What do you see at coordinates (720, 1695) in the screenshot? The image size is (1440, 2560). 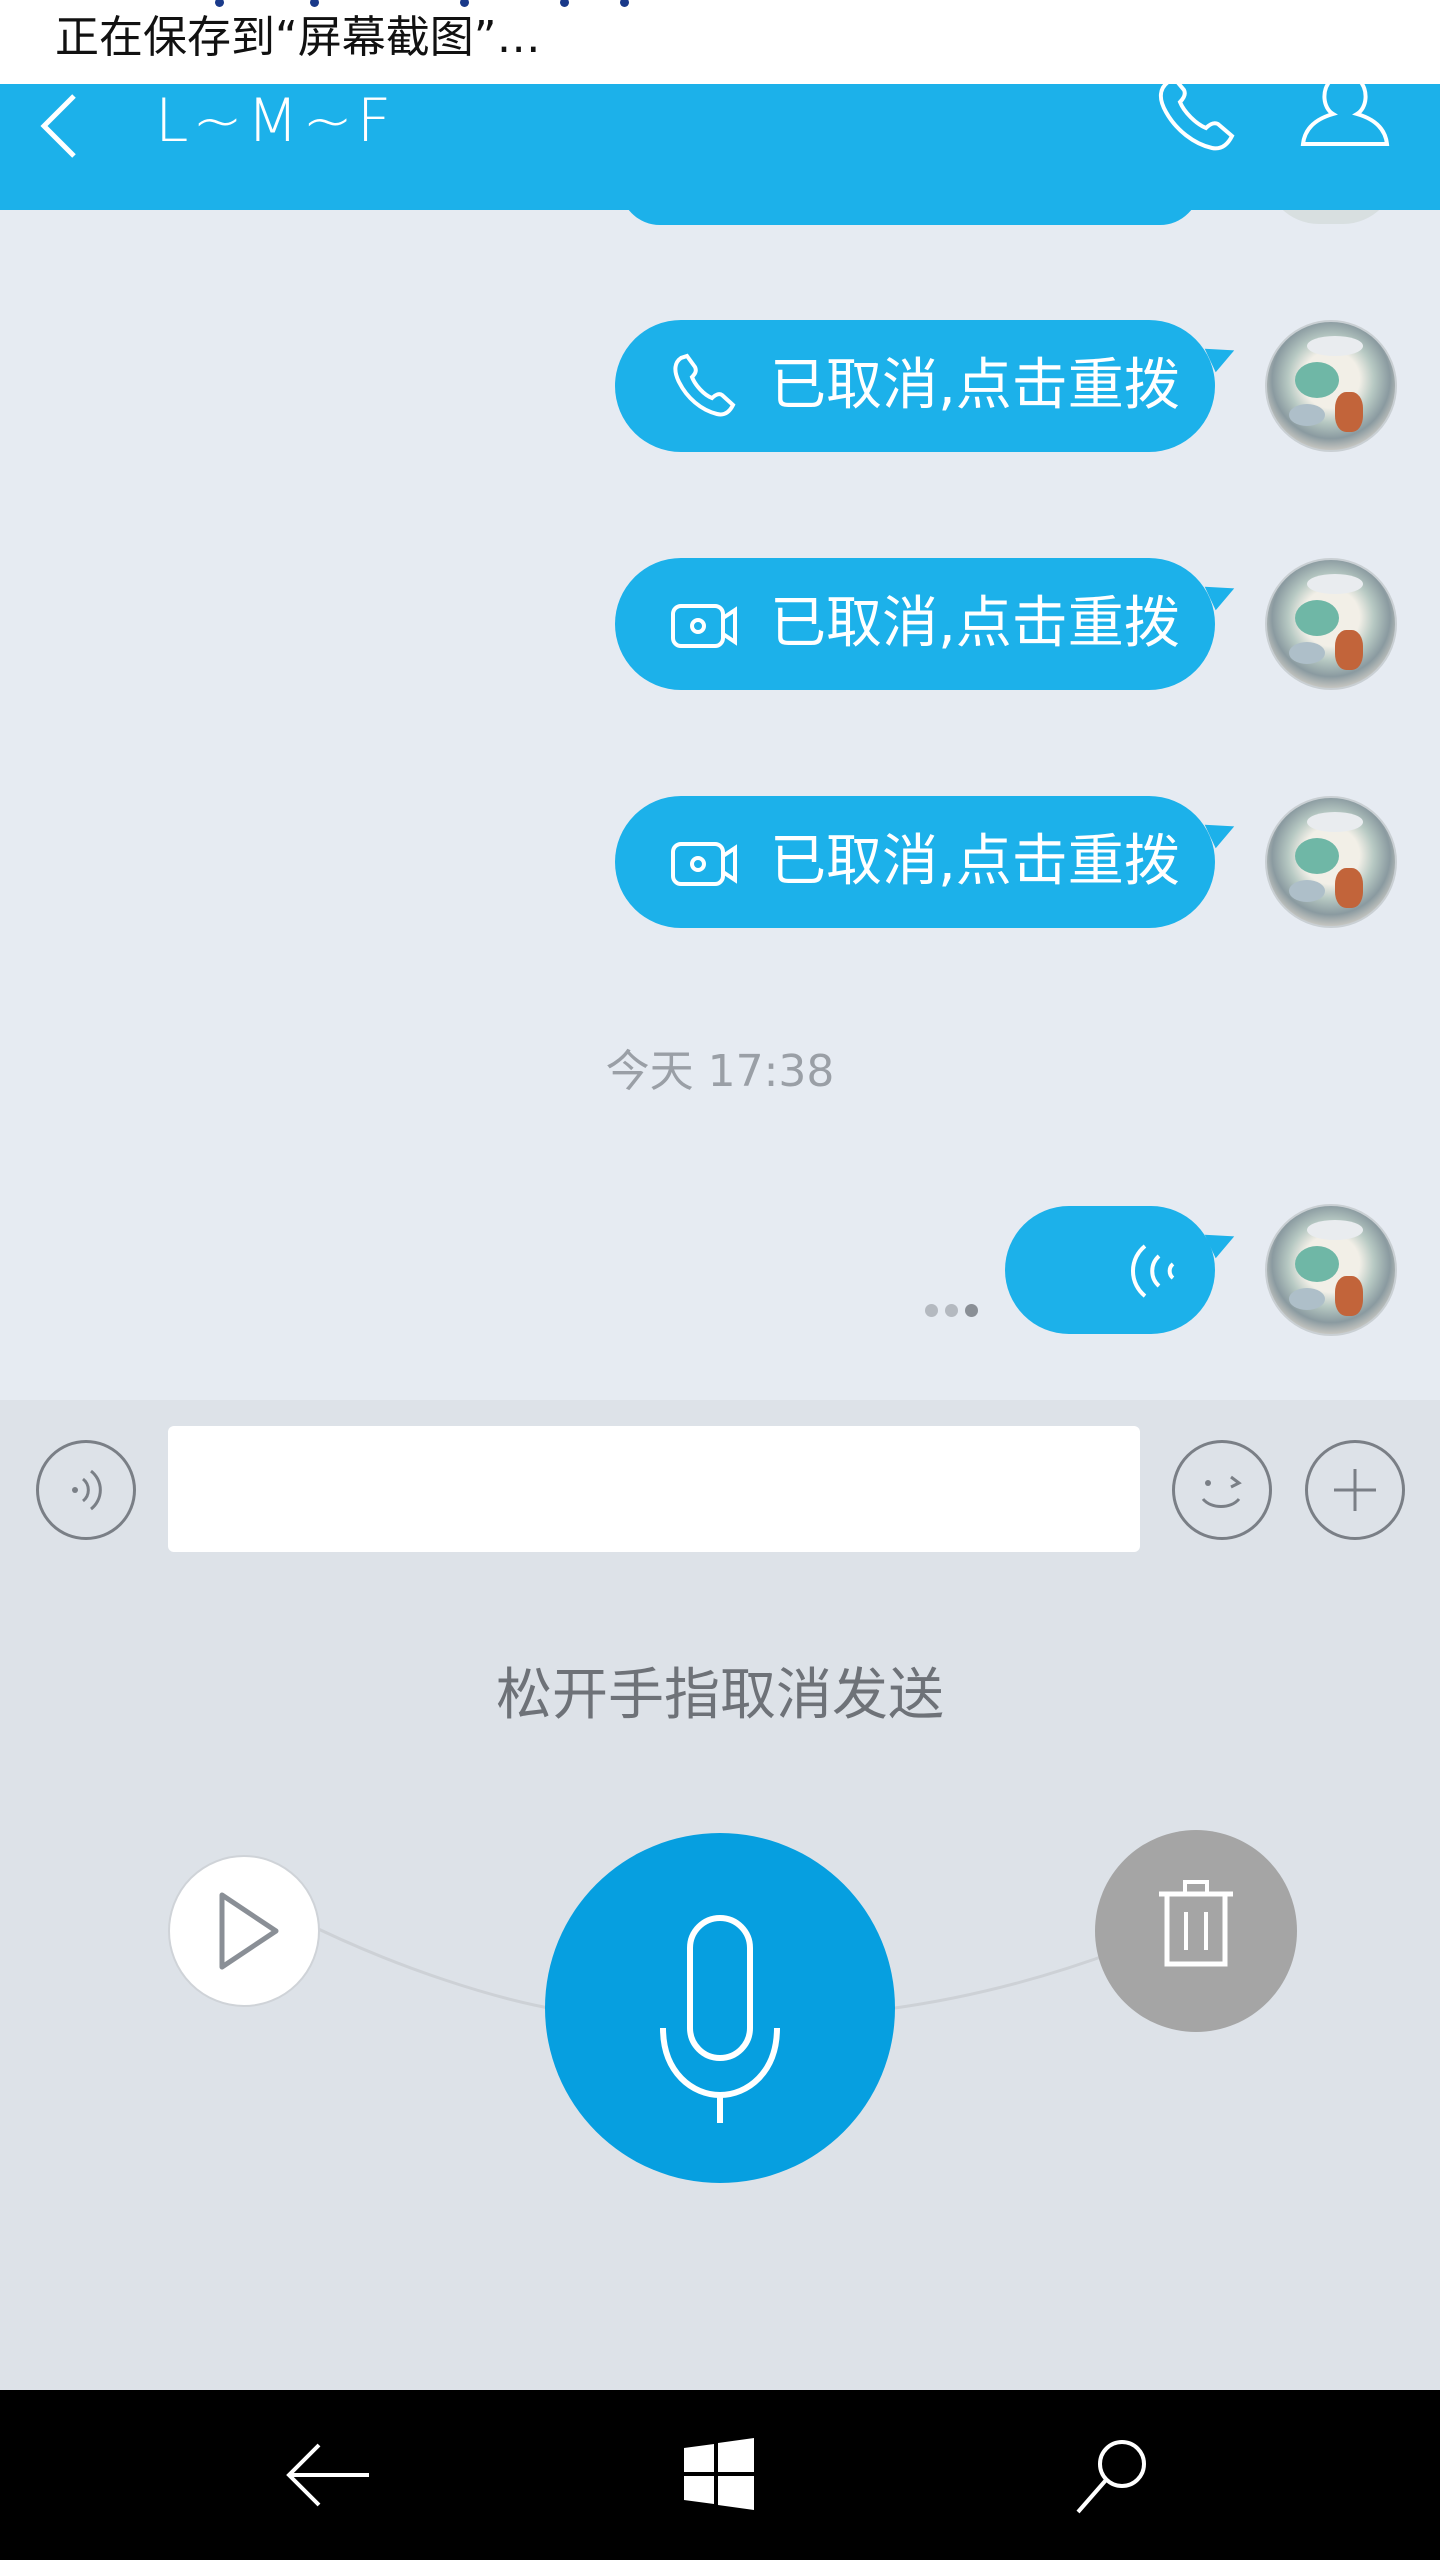 I see `release-hint: 松开手指取消发送` at bounding box center [720, 1695].